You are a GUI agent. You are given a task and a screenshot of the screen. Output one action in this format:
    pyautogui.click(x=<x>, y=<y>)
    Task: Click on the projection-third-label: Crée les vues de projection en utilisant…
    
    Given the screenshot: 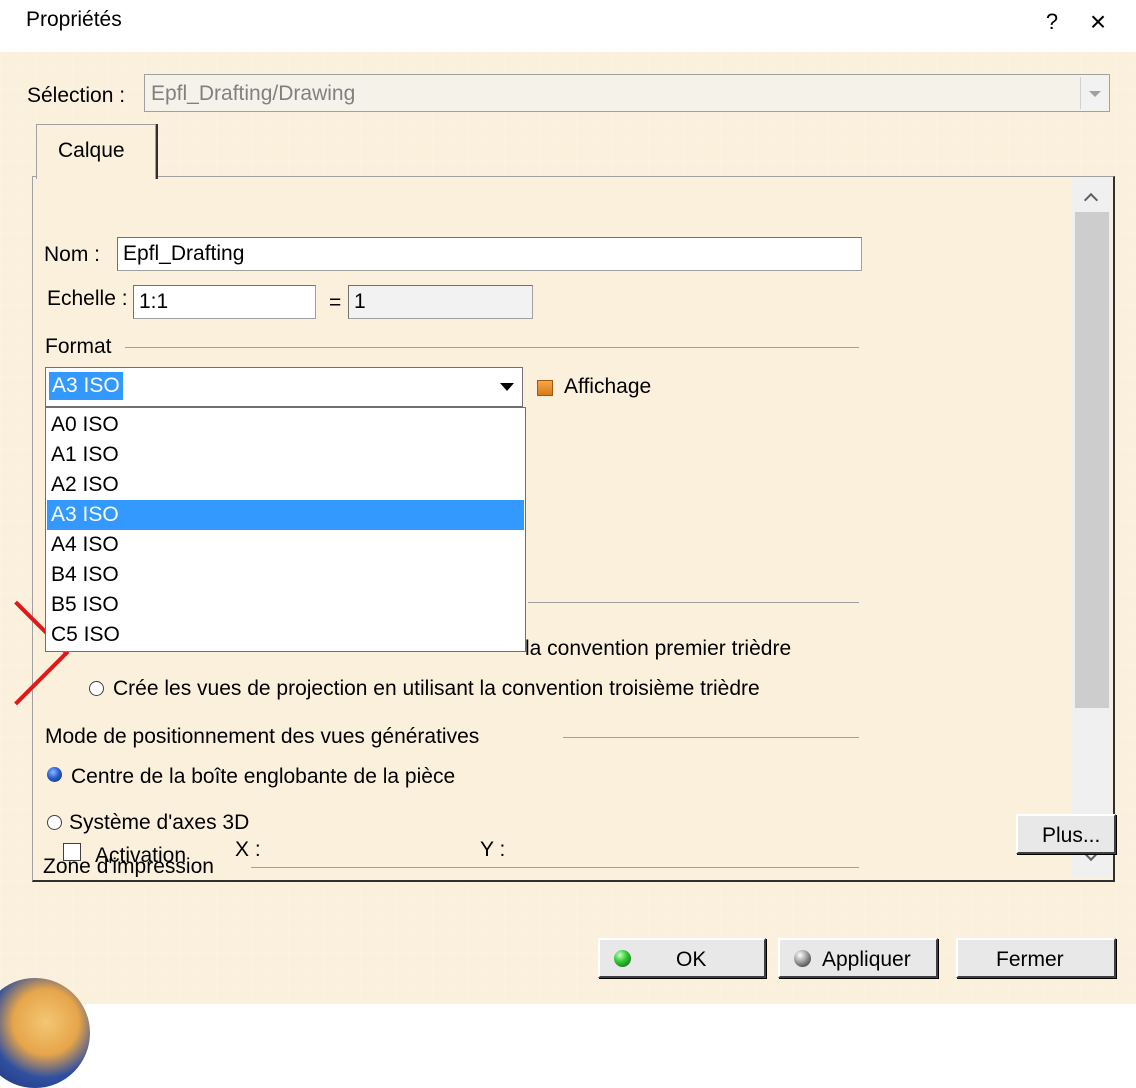 What is the action you would take?
    pyautogui.click(x=436, y=688)
    